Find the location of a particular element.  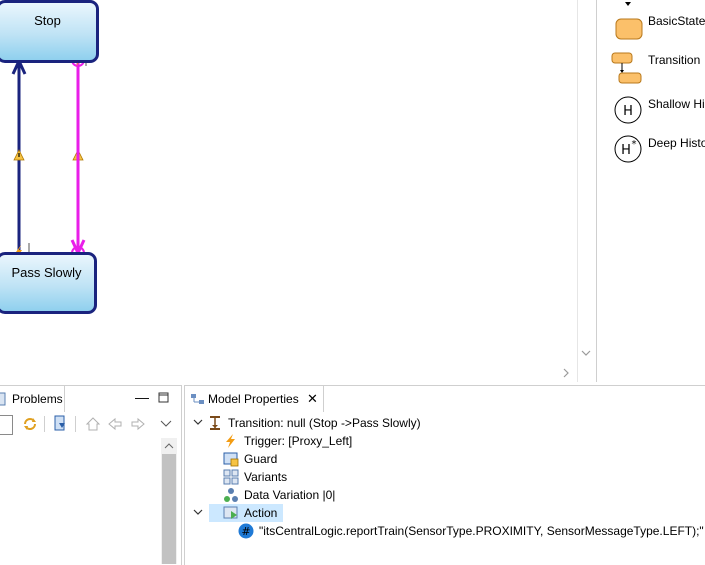

data-variation-icon is located at coordinates (231, 495).